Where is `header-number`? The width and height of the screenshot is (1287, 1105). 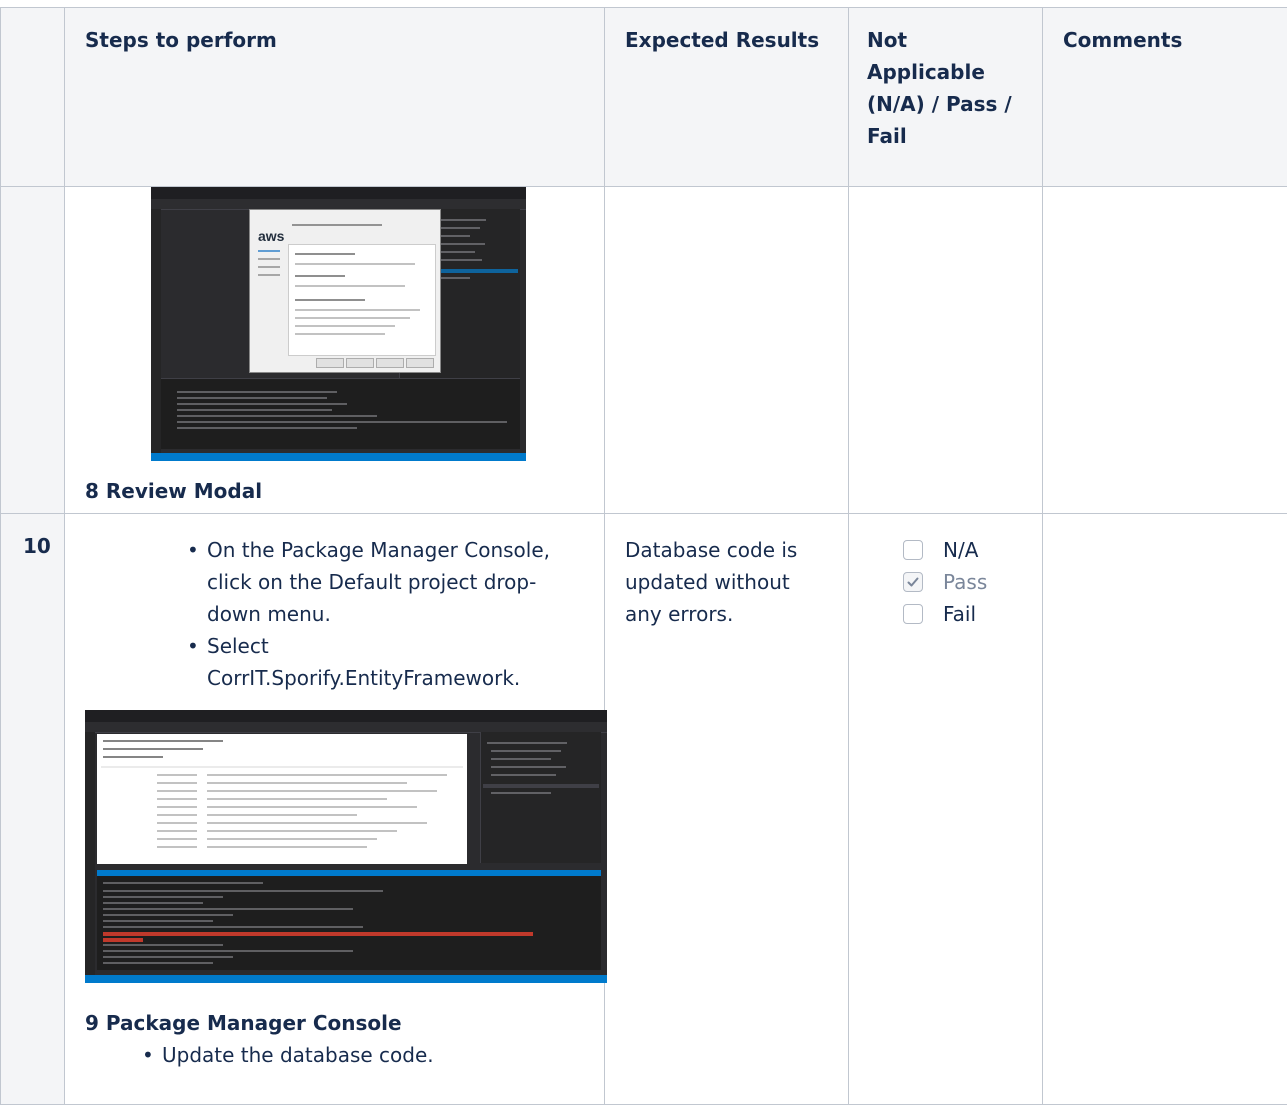
header-number is located at coordinates (33, 97).